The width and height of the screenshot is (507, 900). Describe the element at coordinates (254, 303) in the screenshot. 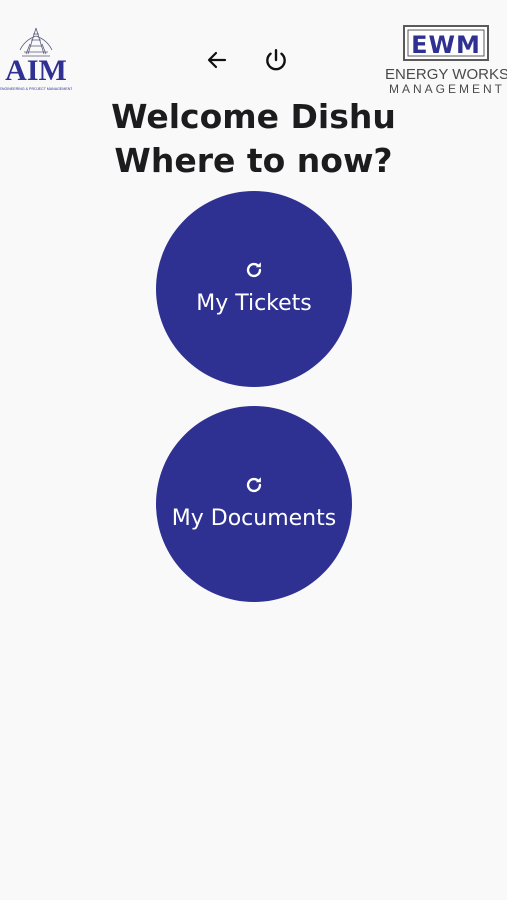

I see `my-tickets-label: My Tickets` at that location.